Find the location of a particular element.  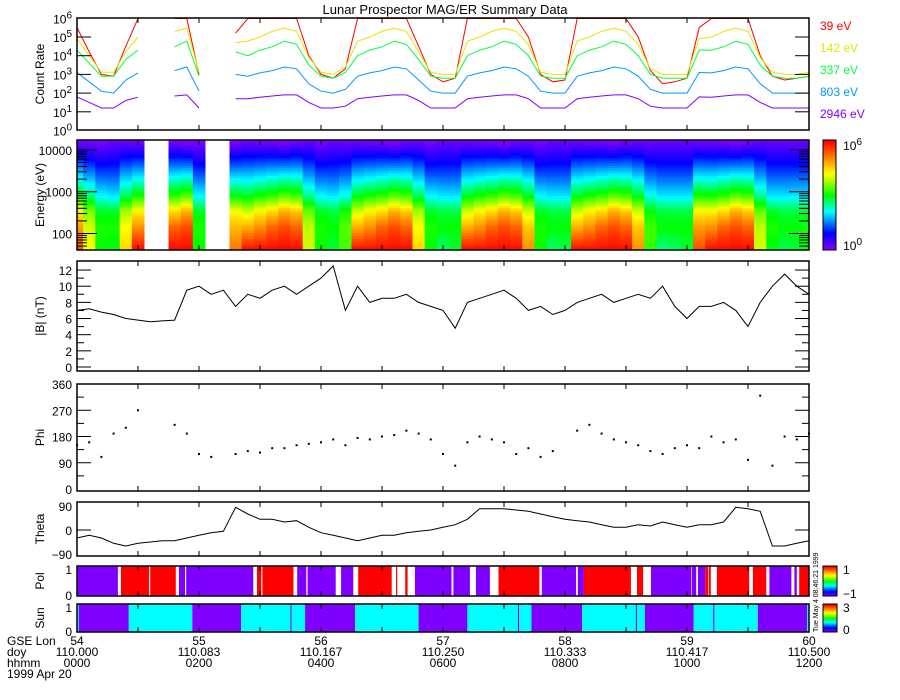

theta-axis-title: Theta is located at coordinates (40, 528).